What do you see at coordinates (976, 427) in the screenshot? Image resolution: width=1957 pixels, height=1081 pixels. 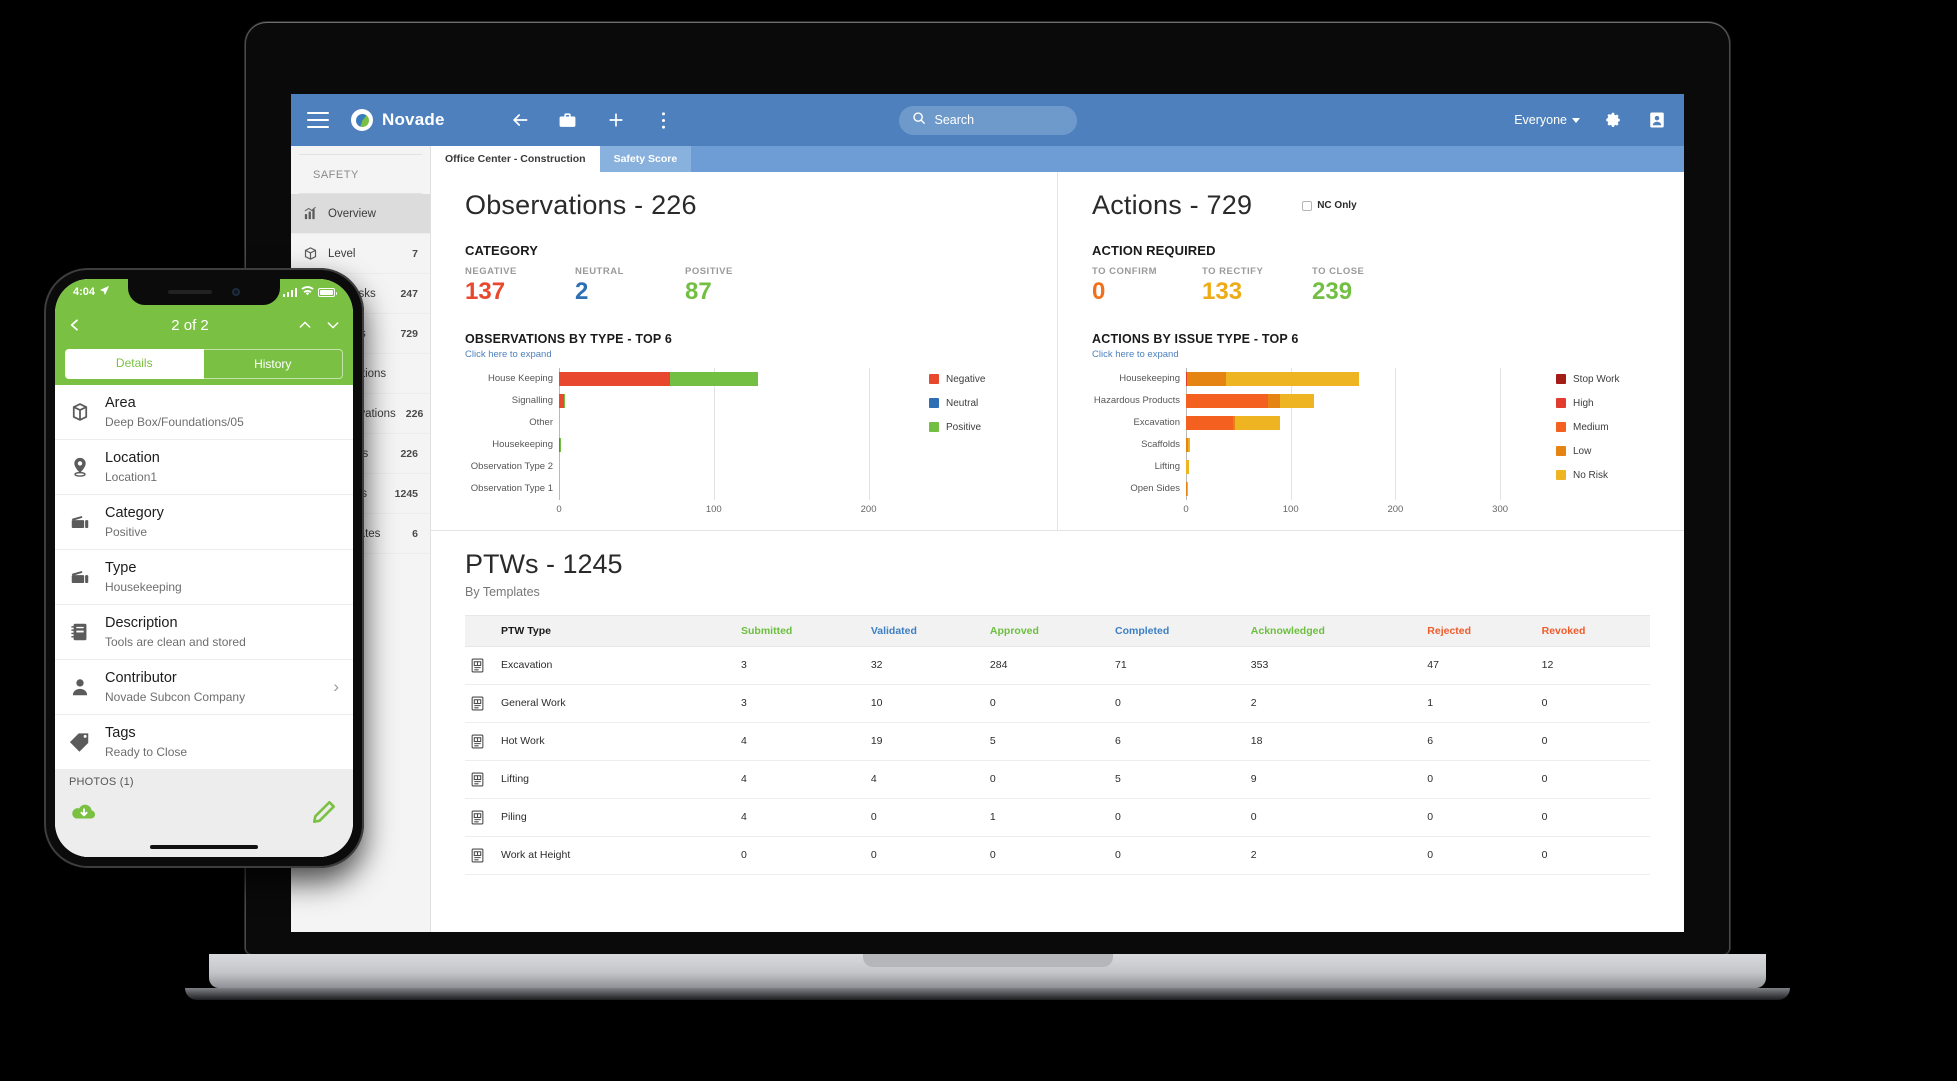 I see `legend-item: Positive` at bounding box center [976, 427].